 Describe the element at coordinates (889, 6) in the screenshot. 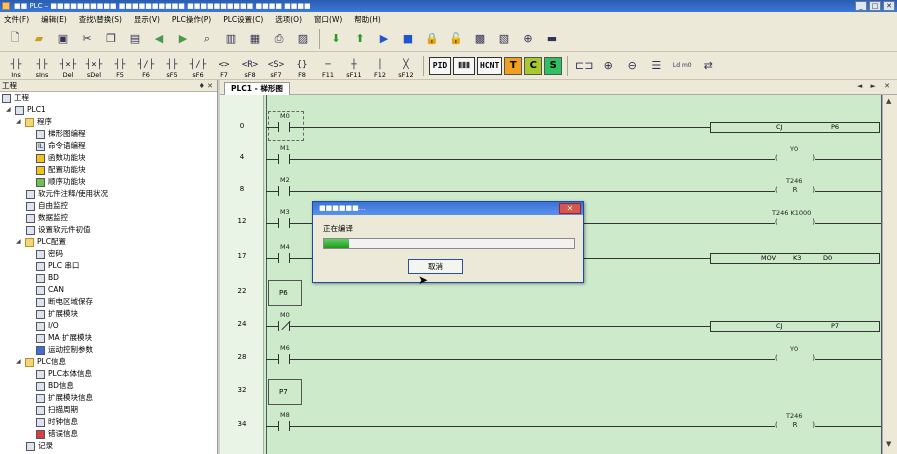

I see `close-button: ✕` at that location.